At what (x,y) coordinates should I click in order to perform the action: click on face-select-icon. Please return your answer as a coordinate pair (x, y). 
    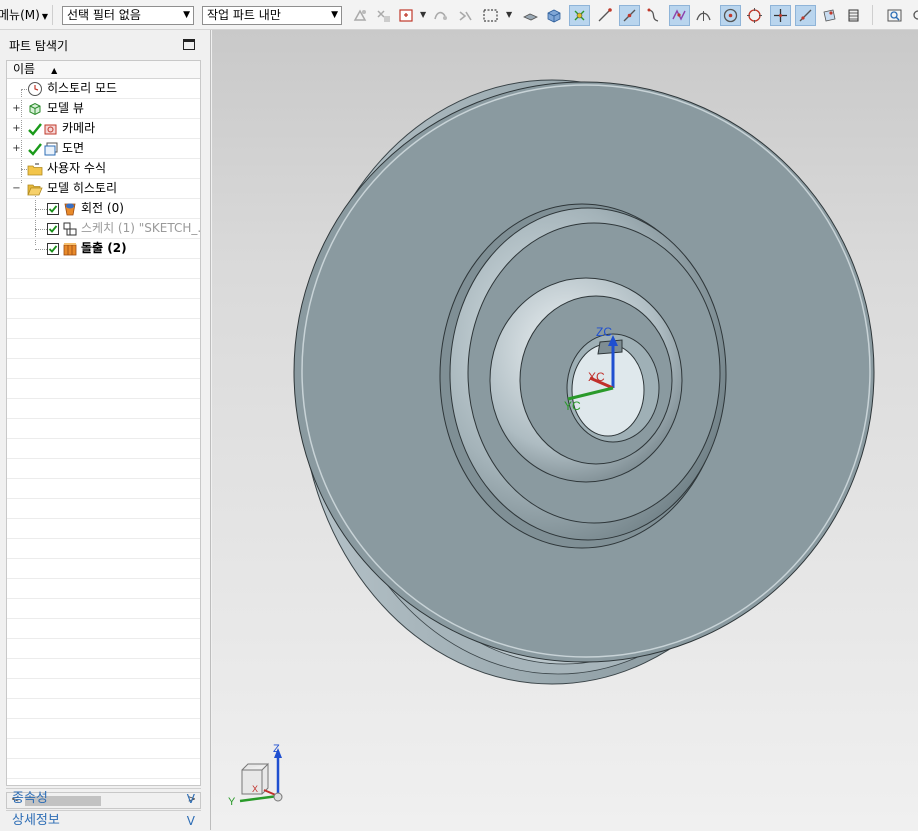
    Looking at the image, I should click on (829, 15).